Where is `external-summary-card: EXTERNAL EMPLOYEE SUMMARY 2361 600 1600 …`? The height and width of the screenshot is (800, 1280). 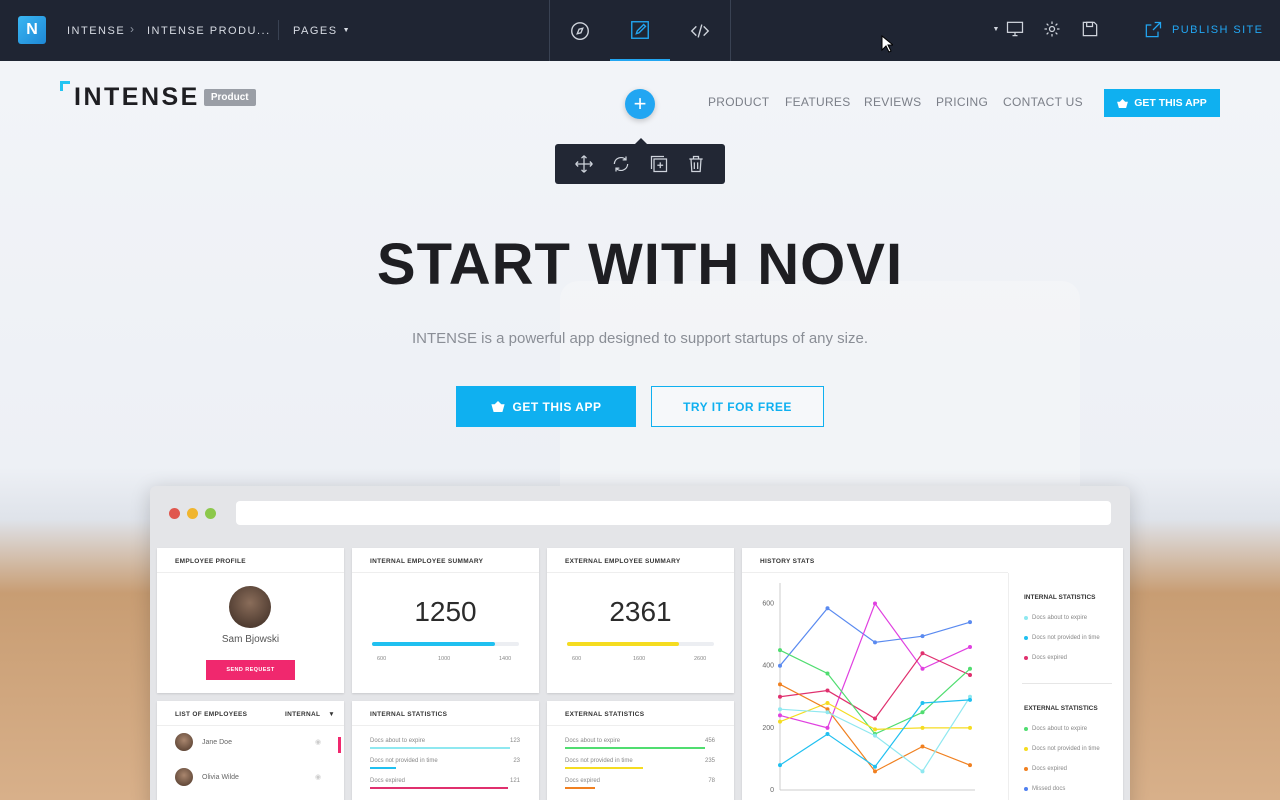
external-summary-card: EXTERNAL EMPLOYEE SUMMARY 2361 600 1600 … is located at coordinates (640, 620).